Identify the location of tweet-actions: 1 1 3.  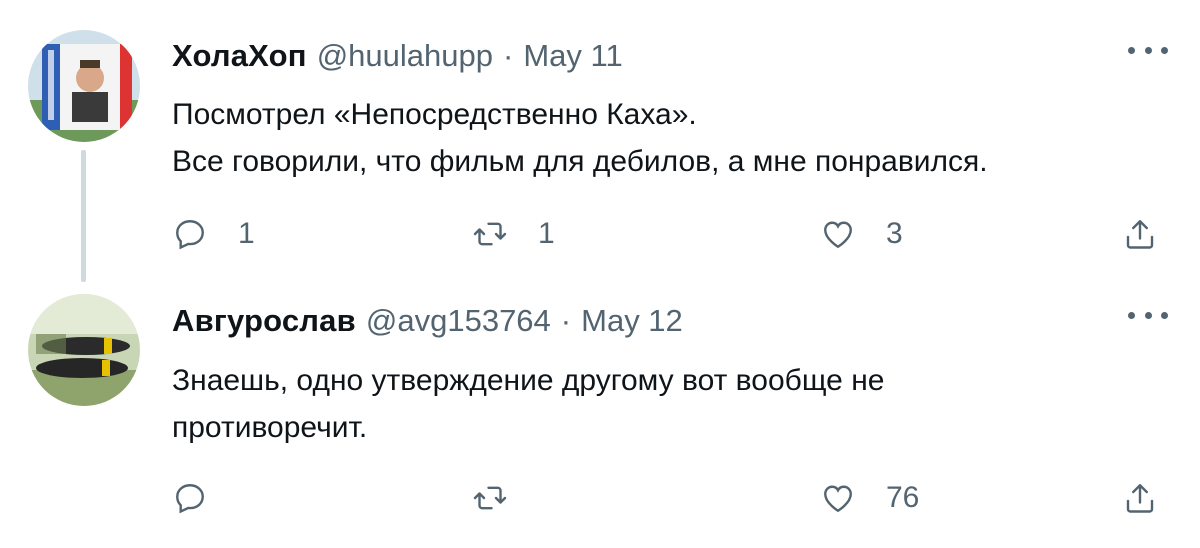
(672, 234).